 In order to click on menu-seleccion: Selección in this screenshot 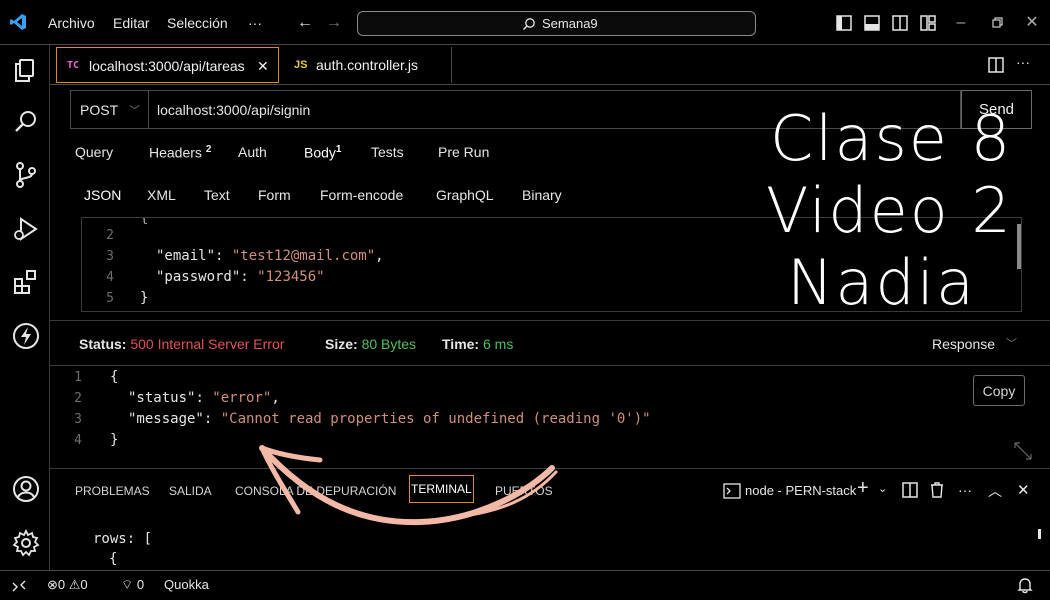, I will do `click(197, 23)`.